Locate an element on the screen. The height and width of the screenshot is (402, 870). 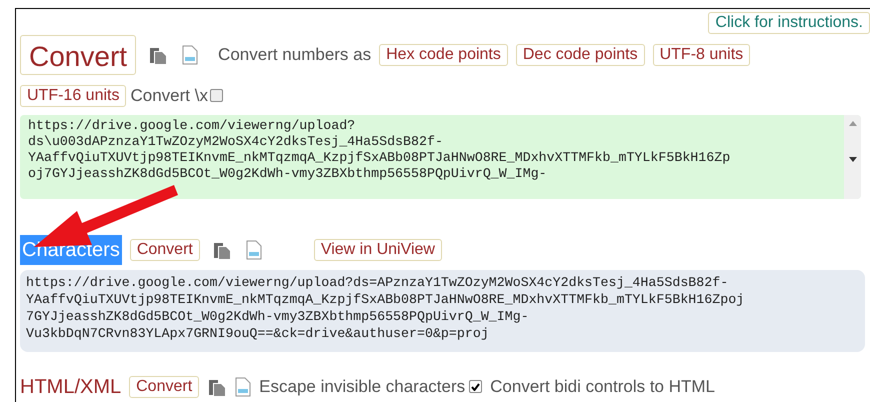
instructions-button: Click for instructions. is located at coordinates (789, 23).